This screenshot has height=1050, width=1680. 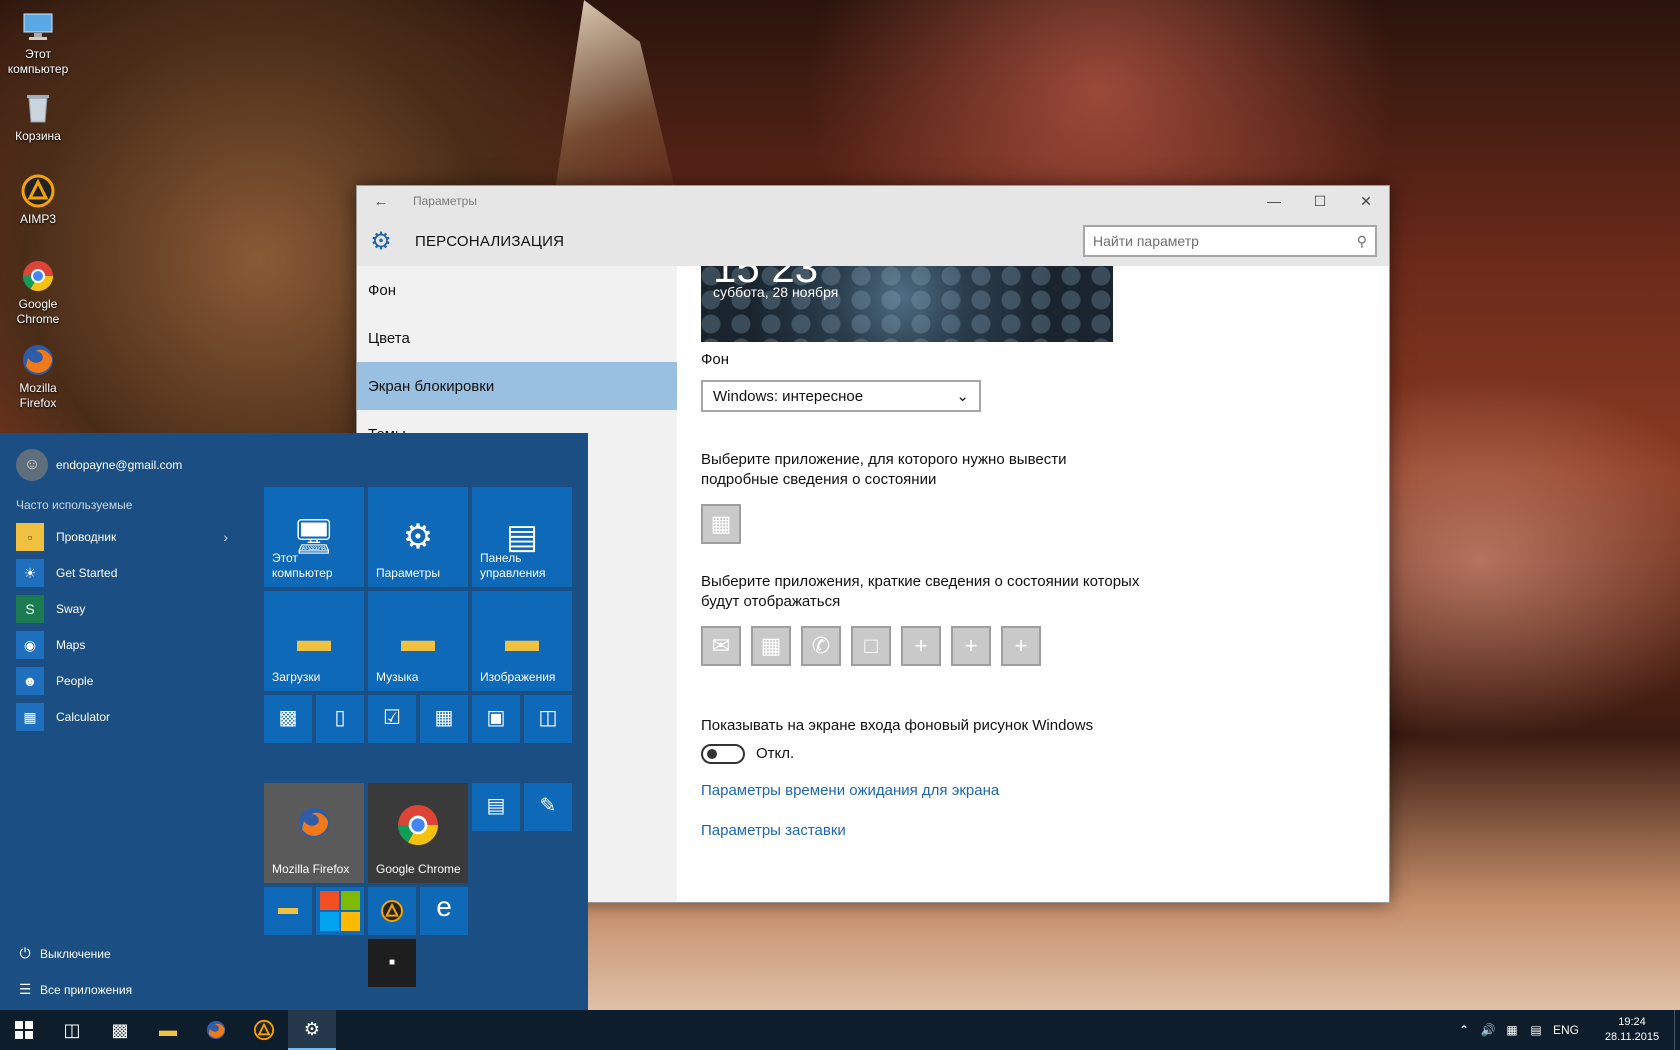 I want to click on taskbar-cmd: ▩, so click(x=120, y=1030).